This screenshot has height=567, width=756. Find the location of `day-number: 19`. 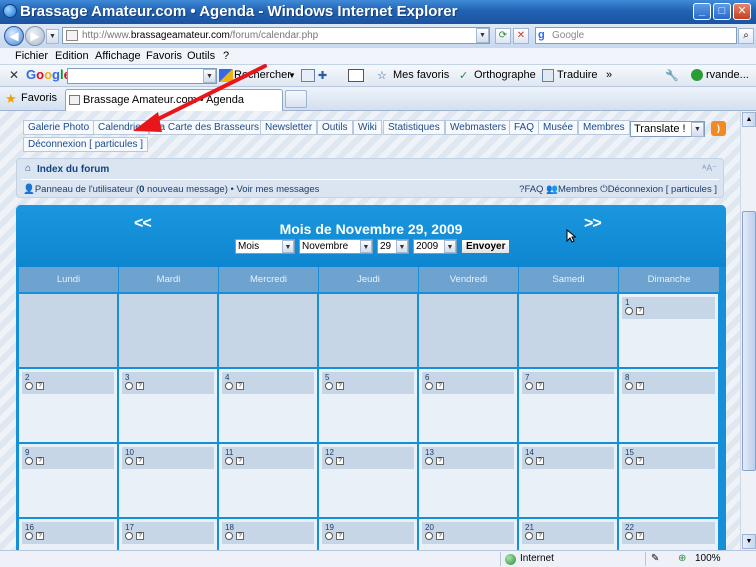

day-number: 19 is located at coordinates (329, 527).